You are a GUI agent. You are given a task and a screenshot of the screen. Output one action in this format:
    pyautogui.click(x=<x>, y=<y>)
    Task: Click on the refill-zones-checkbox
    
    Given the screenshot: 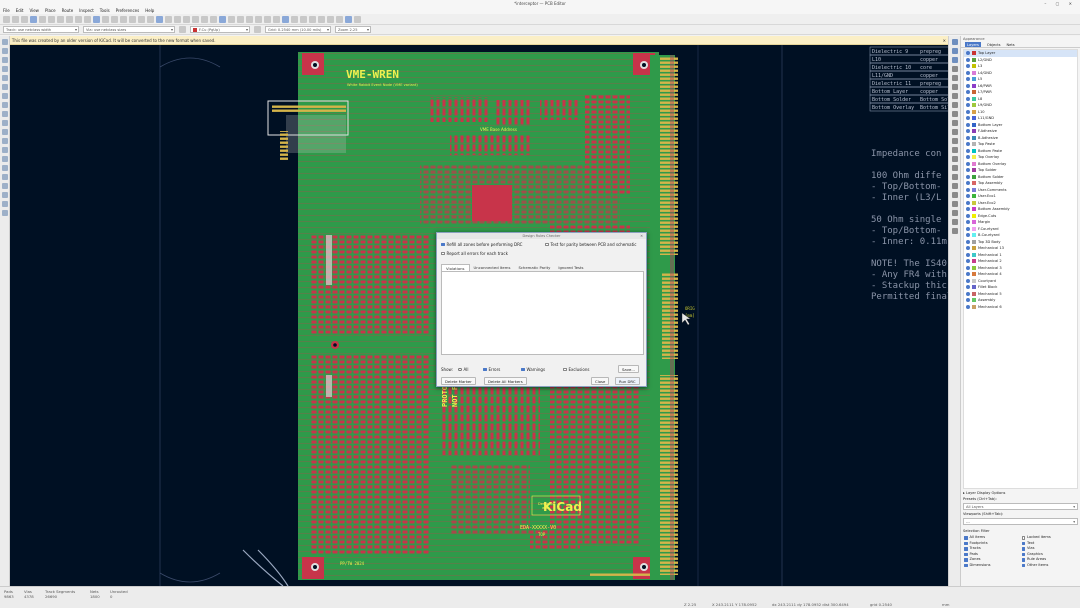 What is the action you would take?
    pyautogui.click(x=443, y=244)
    